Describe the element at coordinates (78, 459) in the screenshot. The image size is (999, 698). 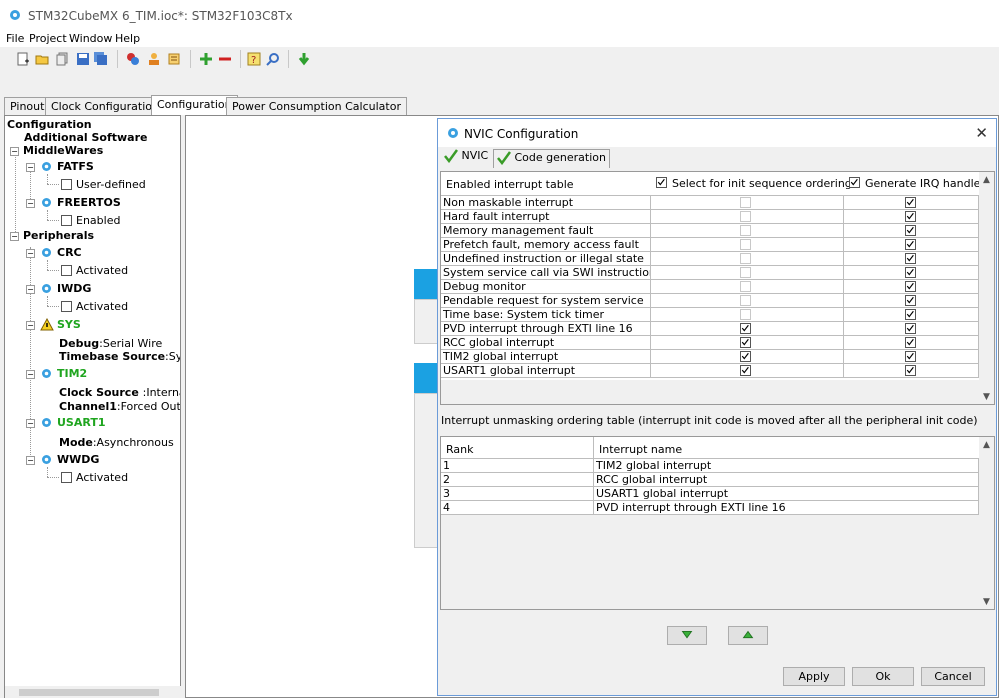
I see `tree-wwdg: WWDG` at that location.